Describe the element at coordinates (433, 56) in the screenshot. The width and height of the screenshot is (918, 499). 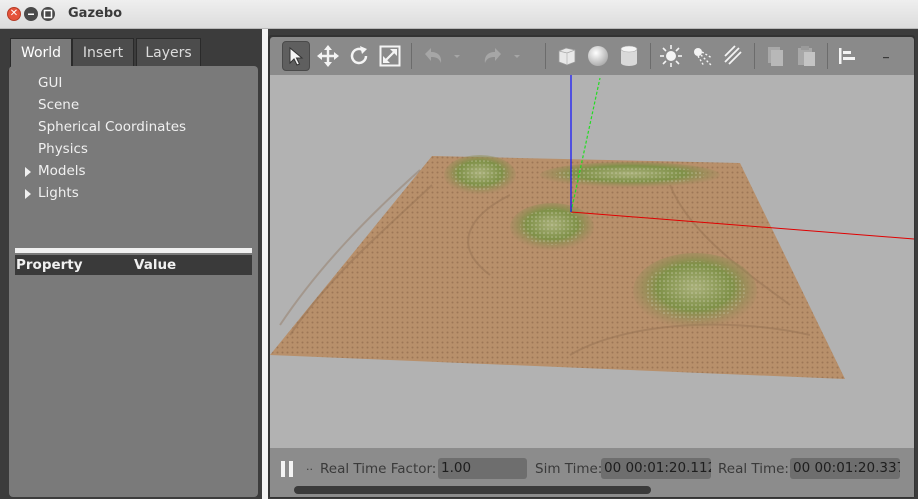
I see `undo-icon` at that location.